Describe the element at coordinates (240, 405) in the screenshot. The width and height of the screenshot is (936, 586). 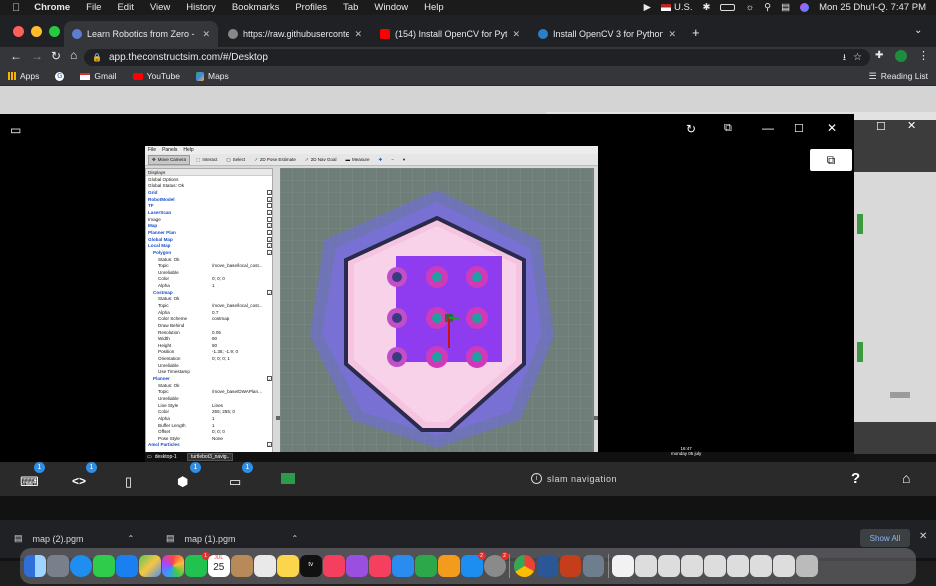
I see `display-value: Lines` at that location.